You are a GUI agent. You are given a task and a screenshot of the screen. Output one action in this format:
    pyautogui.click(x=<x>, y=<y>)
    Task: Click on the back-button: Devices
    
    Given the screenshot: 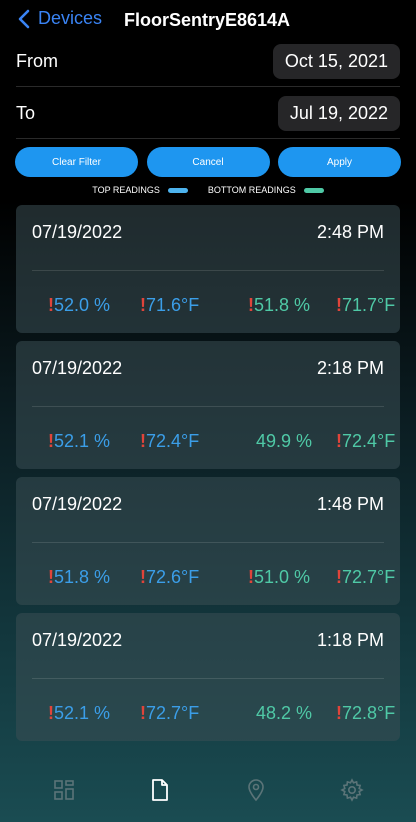 What is the action you would take?
    pyautogui.click(x=60, y=18)
    